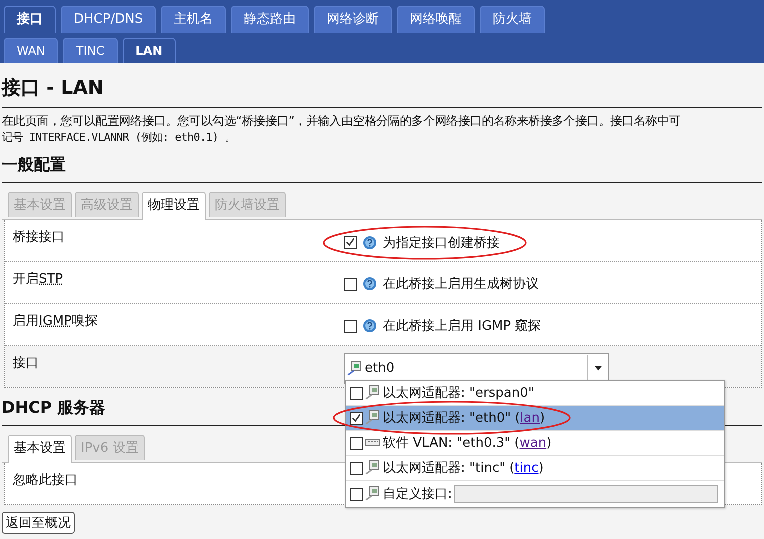 The image size is (764, 539). Describe the element at coordinates (447, 443) in the screenshot. I see `adapter-name: 软件 VLAN: "eth0.3"` at that location.